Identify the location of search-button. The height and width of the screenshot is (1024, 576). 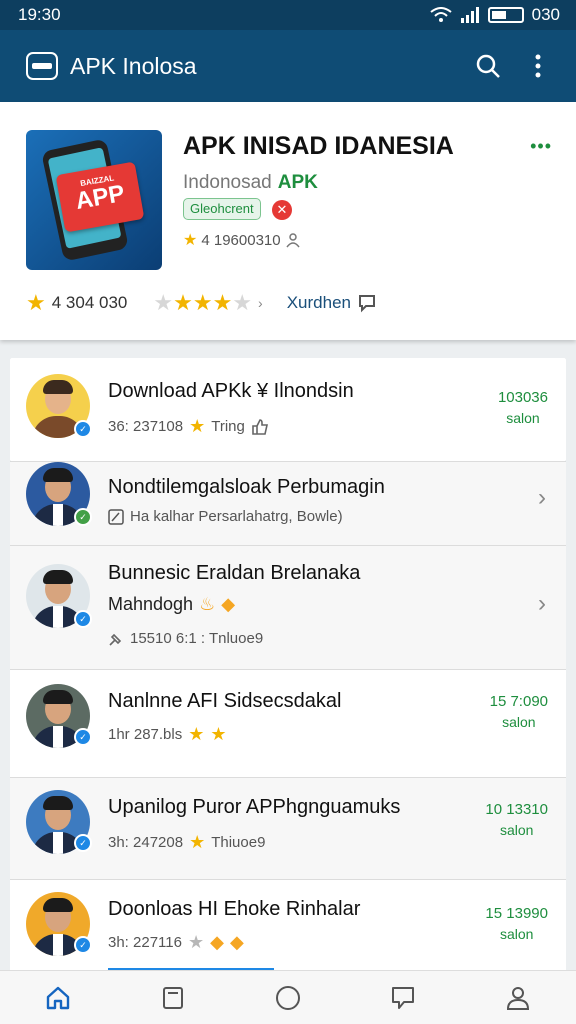
(488, 66).